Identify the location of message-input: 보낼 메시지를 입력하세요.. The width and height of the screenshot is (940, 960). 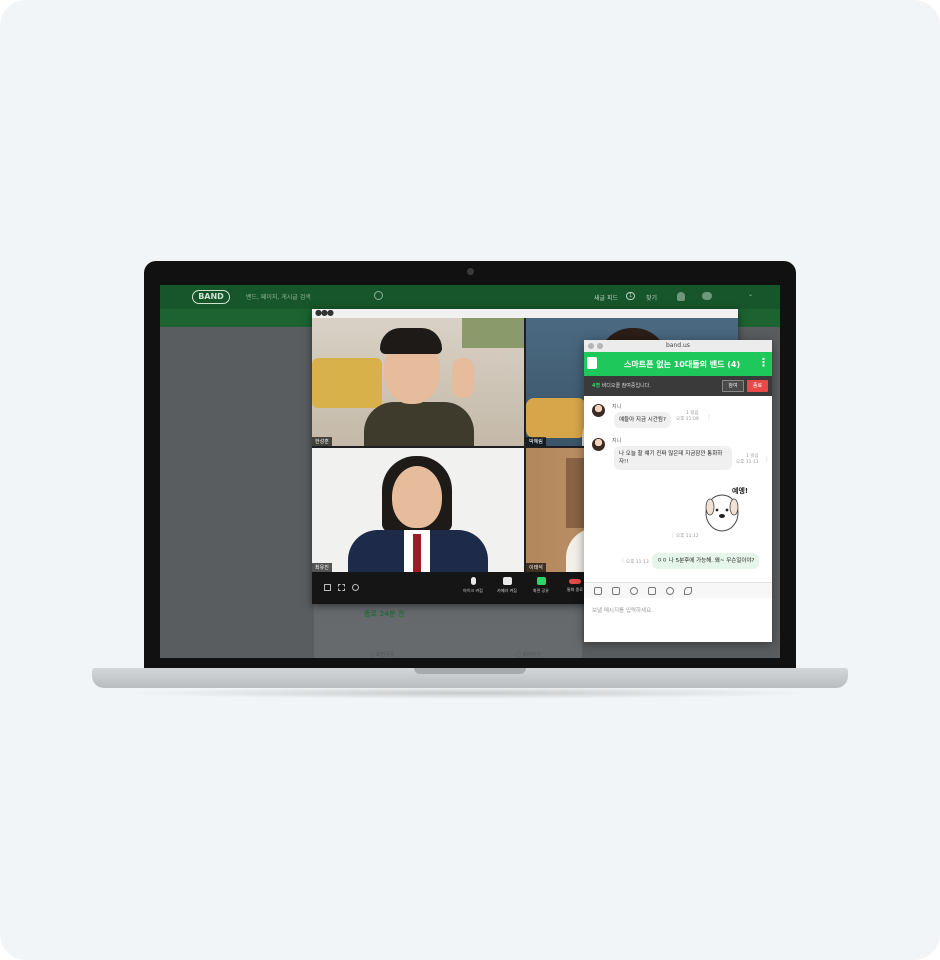
(678, 620).